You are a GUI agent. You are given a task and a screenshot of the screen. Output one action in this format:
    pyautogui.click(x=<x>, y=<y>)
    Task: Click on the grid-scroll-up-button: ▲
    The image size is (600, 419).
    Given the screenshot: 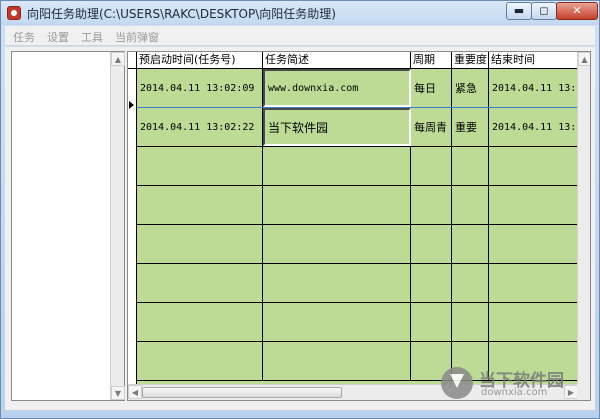 What is the action you would take?
    pyautogui.click(x=584, y=59)
    